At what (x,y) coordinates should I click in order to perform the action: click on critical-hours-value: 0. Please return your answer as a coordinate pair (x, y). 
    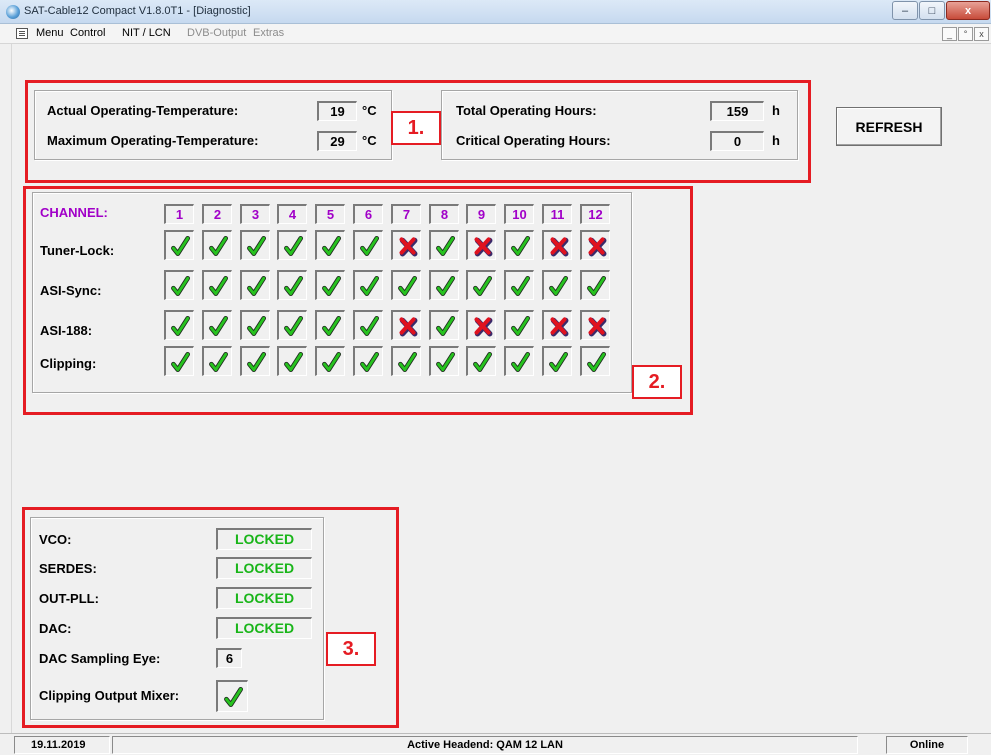
    Looking at the image, I should click on (737, 141).